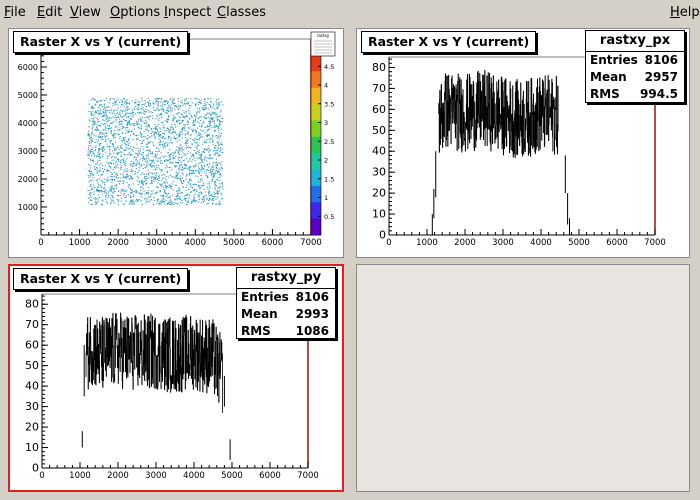 The image size is (700, 500). What do you see at coordinates (49, 12) in the screenshot?
I see `menu-edit: Edit` at bounding box center [49, 12].